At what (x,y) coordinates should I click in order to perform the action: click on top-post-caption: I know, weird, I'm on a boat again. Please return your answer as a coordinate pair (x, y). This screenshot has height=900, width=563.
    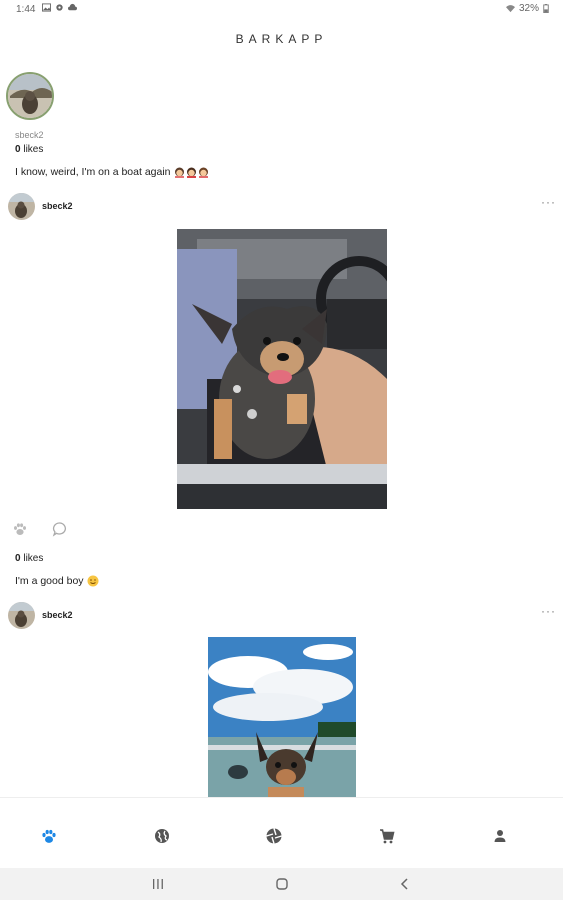
    Looking at the image, I should click on (112, 172).